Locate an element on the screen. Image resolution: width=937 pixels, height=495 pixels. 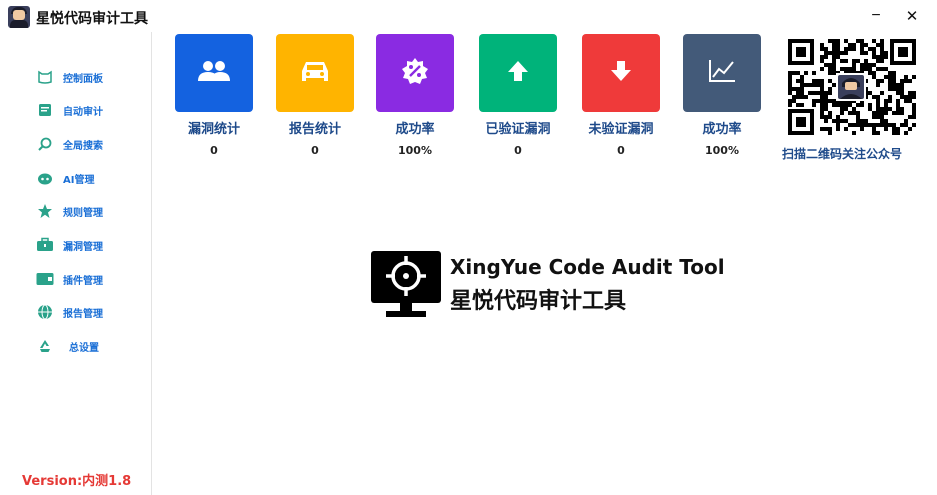
stat-unverified-vulnerabilities: 未验证漏洞 0 is located at coordinates (621, 95).